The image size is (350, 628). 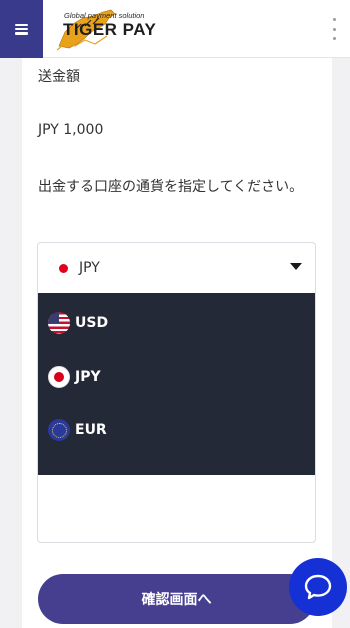 What do you see at coordinates (334, 19) in the screenshot?
I see `kebab-icon` at bounding box center [334, 19].